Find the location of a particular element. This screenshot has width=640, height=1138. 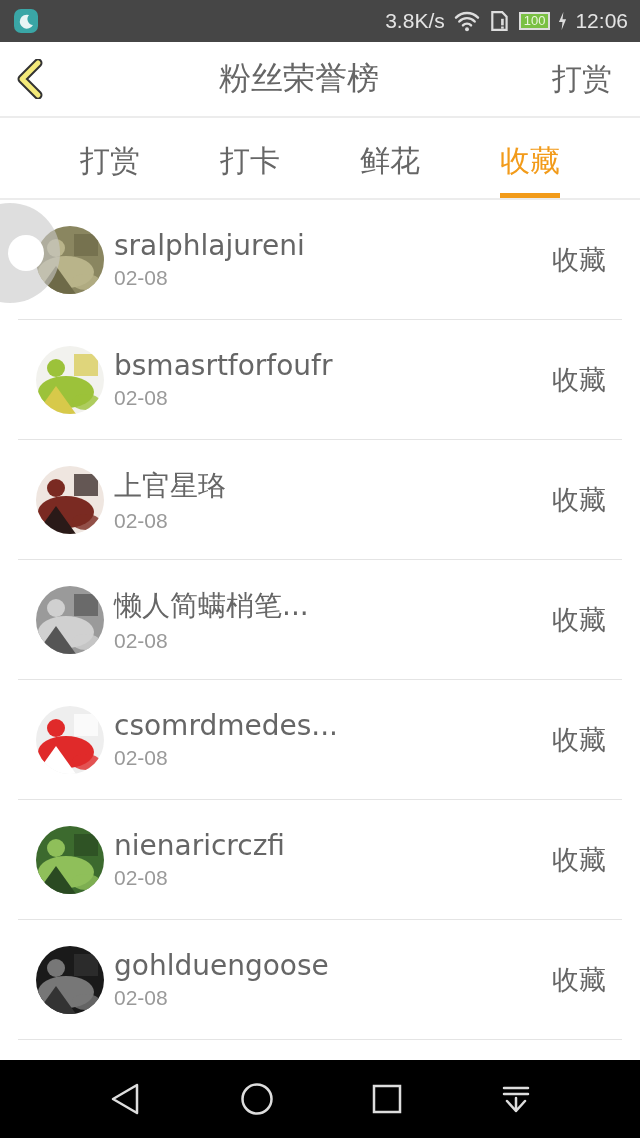

fan-name: 上官星珞 is located at coordinates (170, 485).